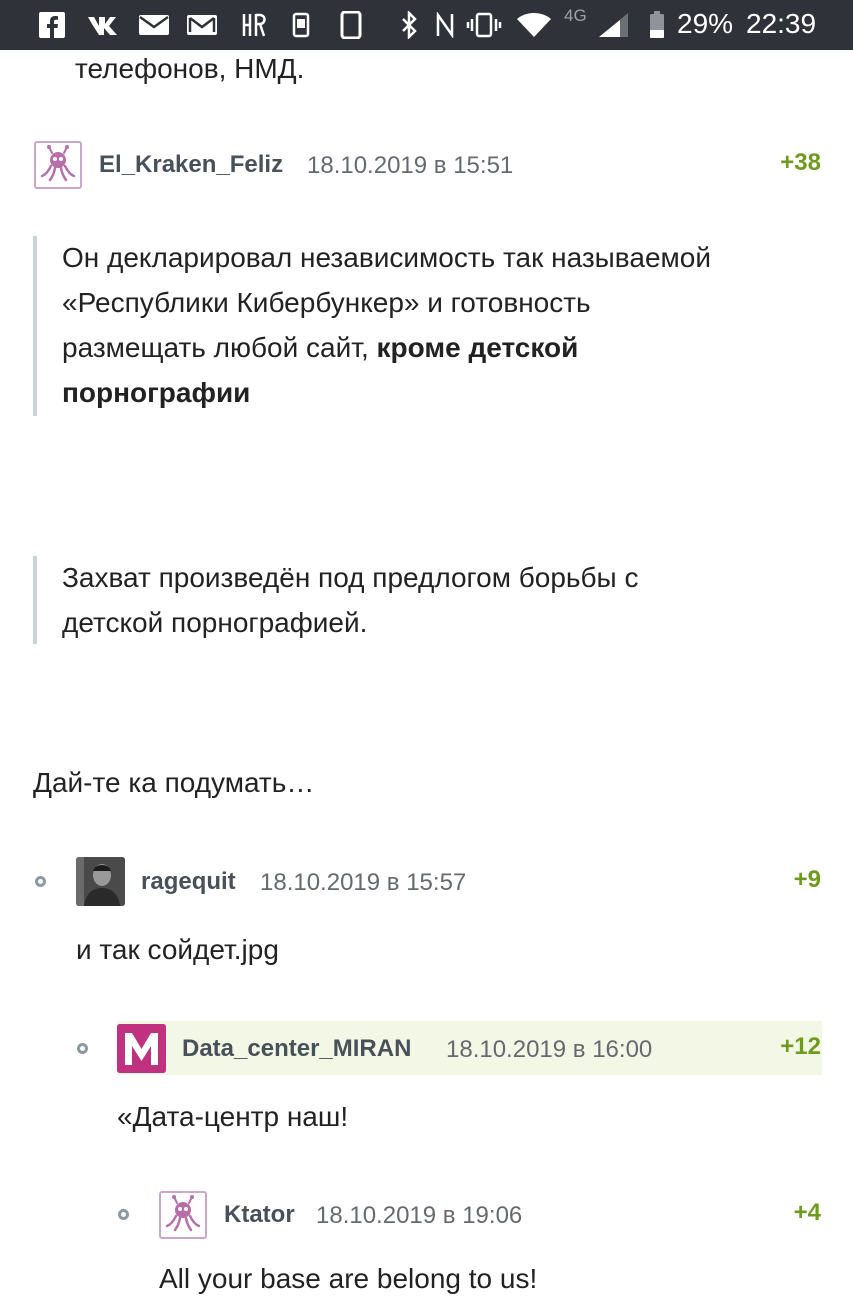  What do you see at coordinates (104, 25) in the screenshot?
I see `vk-icon` at bounding box center [104, 25].